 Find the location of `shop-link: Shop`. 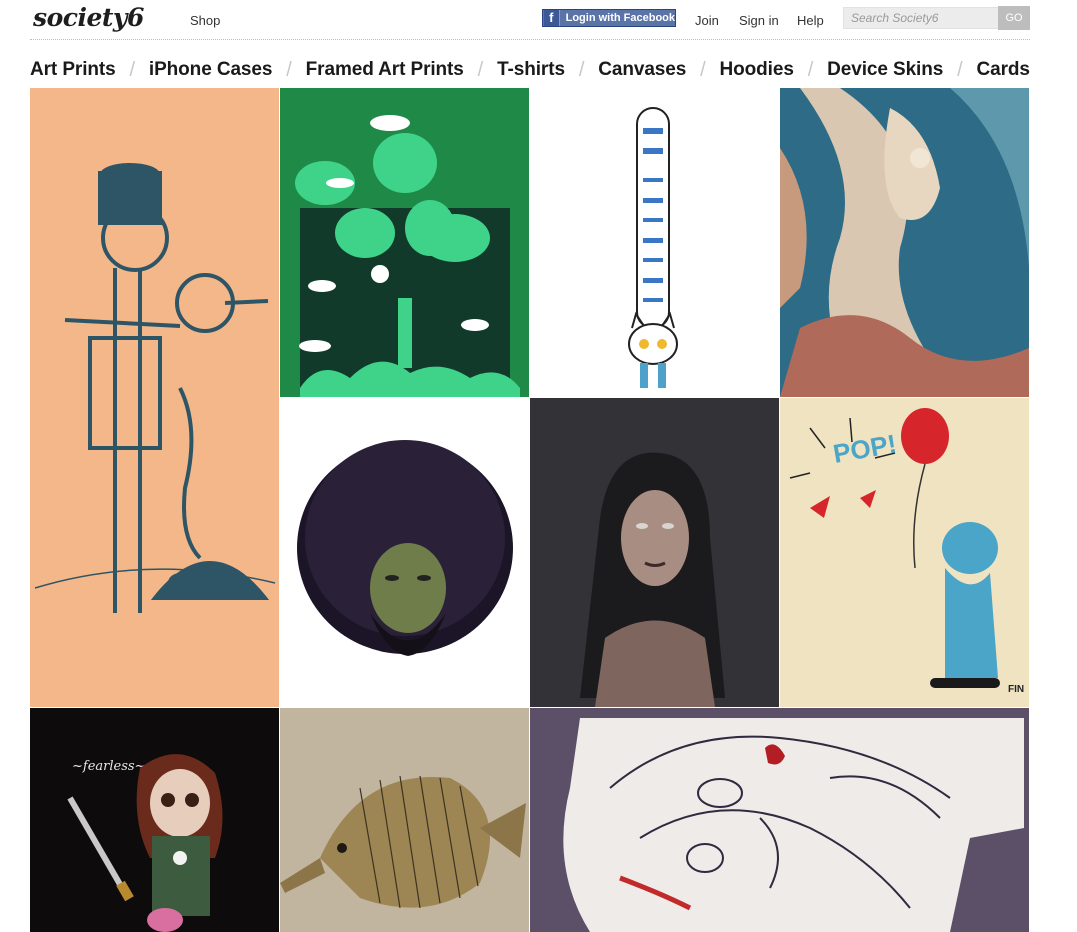

shop-link: Shop is located at coordinates (205, 20).